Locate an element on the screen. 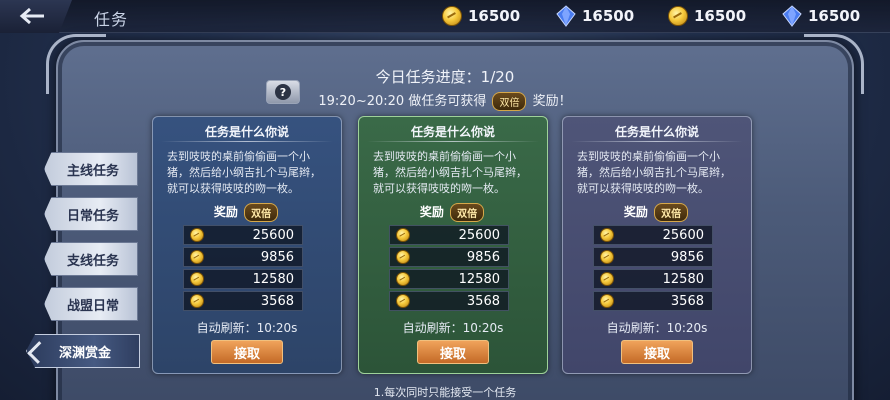 The height and width of the screenshot is (400, 890). currency-gem-1: 16500 is located at coordinates (595, 16).